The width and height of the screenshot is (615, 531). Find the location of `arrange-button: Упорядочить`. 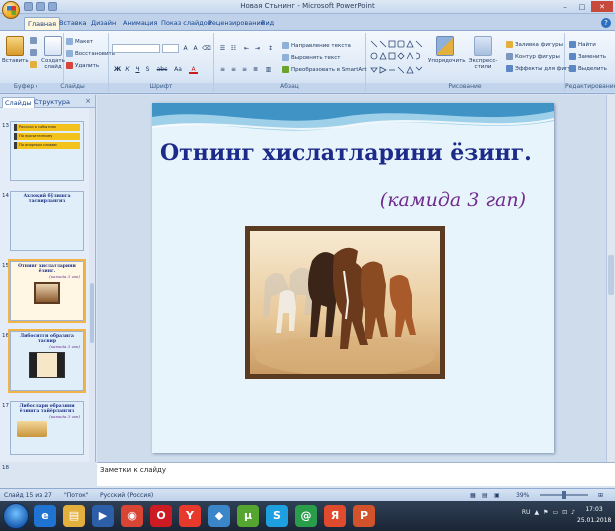

arrange-button: Упорядочить is located at coordinates (447, 50).